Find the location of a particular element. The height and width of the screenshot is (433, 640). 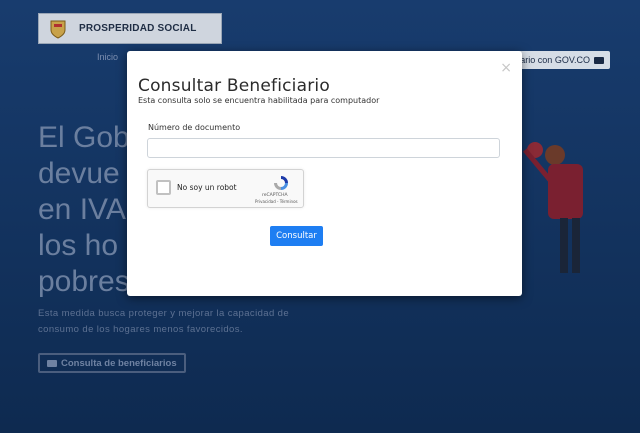

recaptcha-logo-icon is located at coordinates (281, 183).